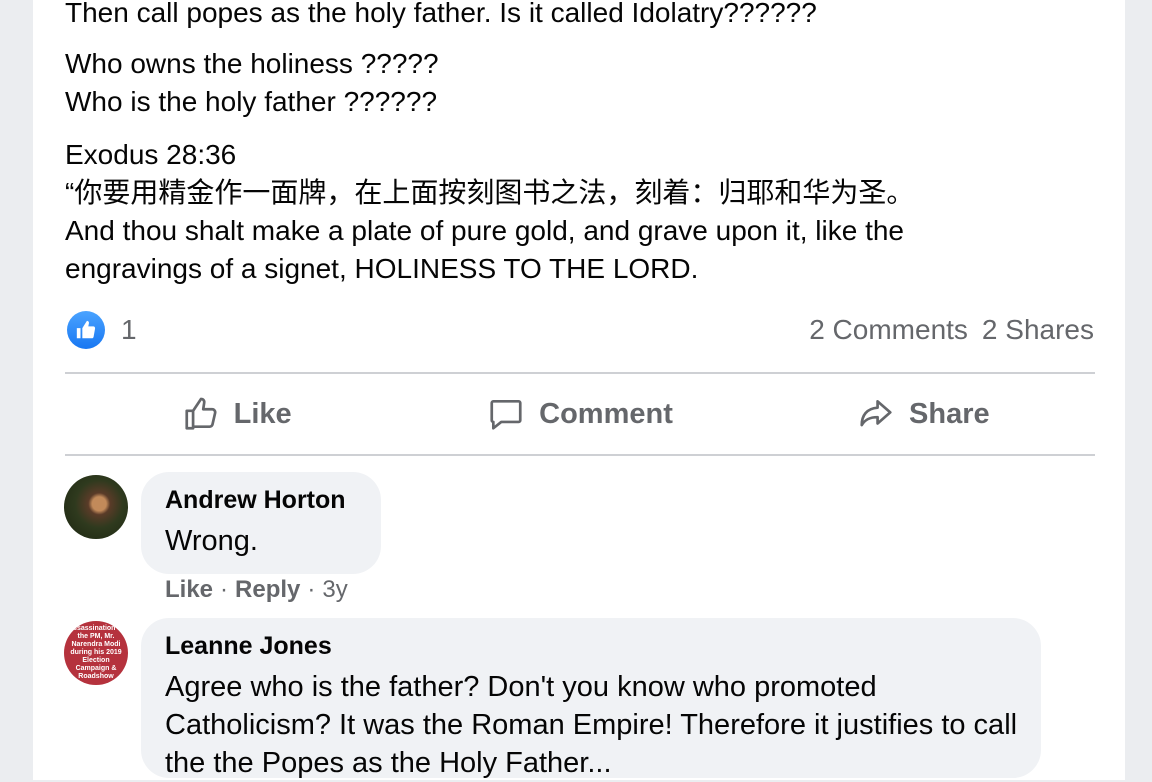 This screenshot has height=782, width=1152. Describe the element at coordinates (151, 154) in the screenshot. I see `post-text-line: Exodus 28:36` at that location.